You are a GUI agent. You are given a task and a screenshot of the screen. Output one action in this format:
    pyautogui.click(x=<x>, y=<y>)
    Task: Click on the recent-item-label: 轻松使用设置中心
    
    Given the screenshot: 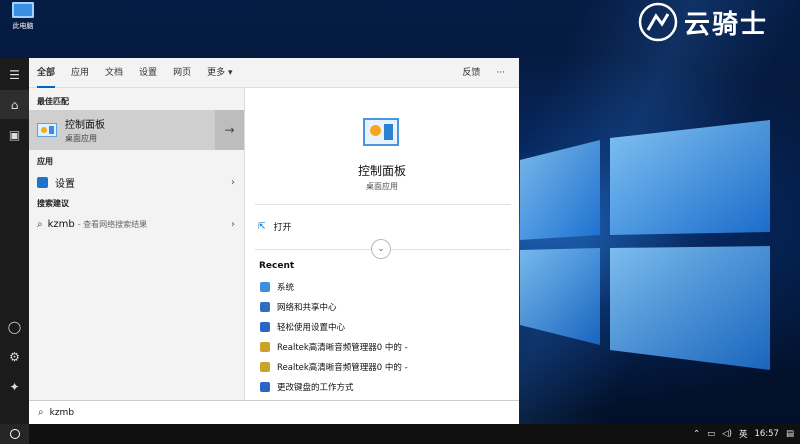 What is the action you would take?
    pyautogui.click(x=311, y=328)
    